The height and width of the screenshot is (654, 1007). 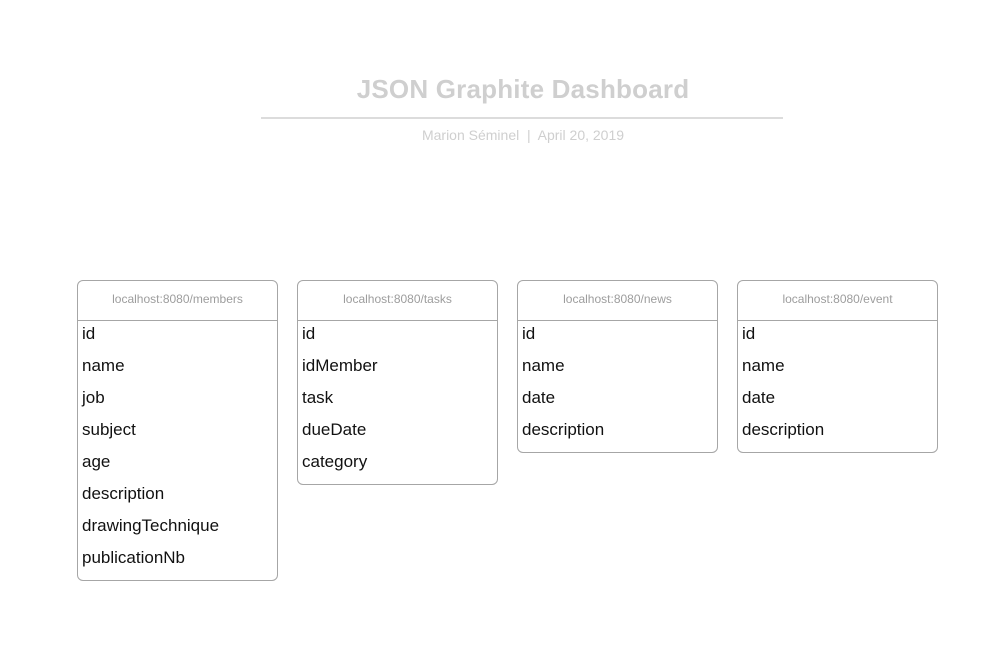 I want to click on entity-field: age, so click(x=96, y=461).